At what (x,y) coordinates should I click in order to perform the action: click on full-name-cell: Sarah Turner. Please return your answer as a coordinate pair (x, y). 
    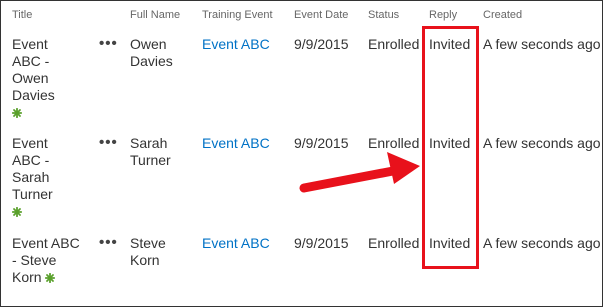
    Looking at the image, I should click on (150, 151).